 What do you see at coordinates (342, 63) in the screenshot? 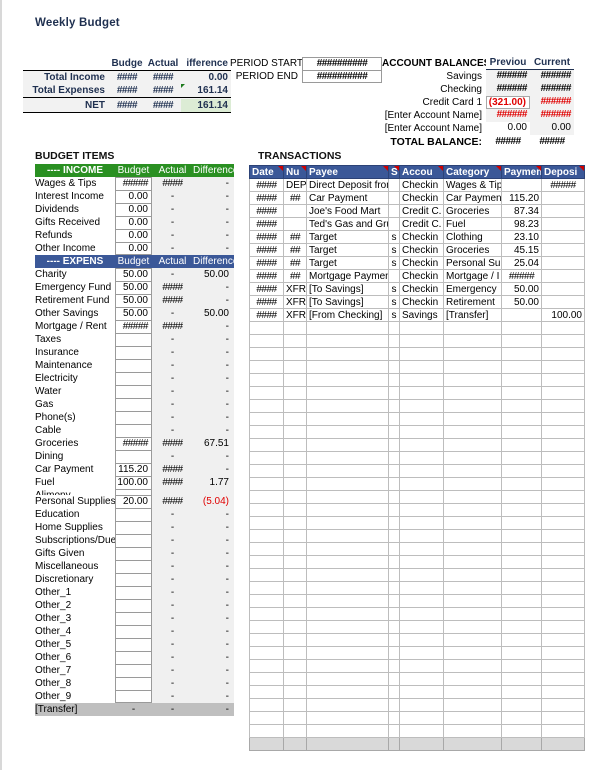
I see `period-start-input: ##########` at bounding box center [342, 63].